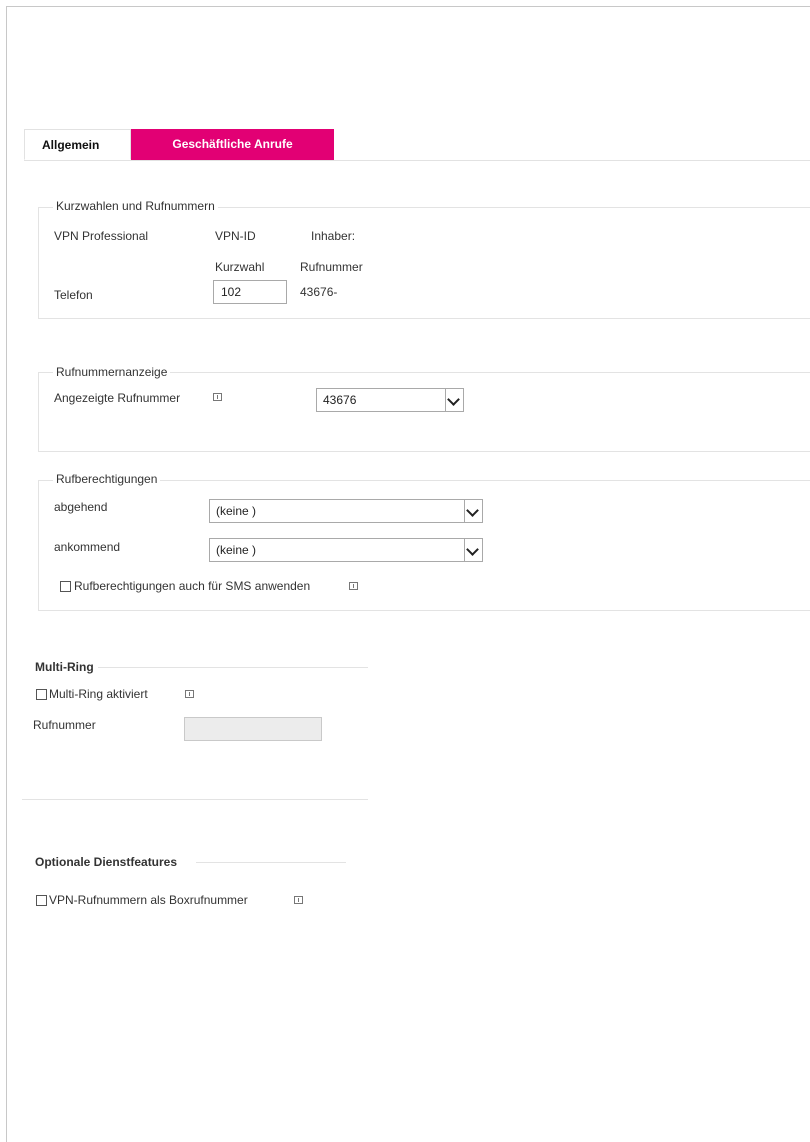 Image resolution: width=810 pixels, height=1142 pixels. I want to click on displayed-number-label: Angezeigte Rufnummer, so click(117, 398).